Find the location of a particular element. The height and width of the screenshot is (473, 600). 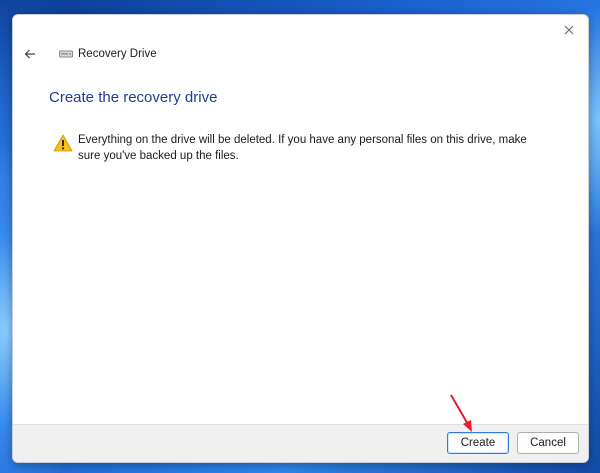

cancel-button: Cancel is located at coordinates (548, 443).